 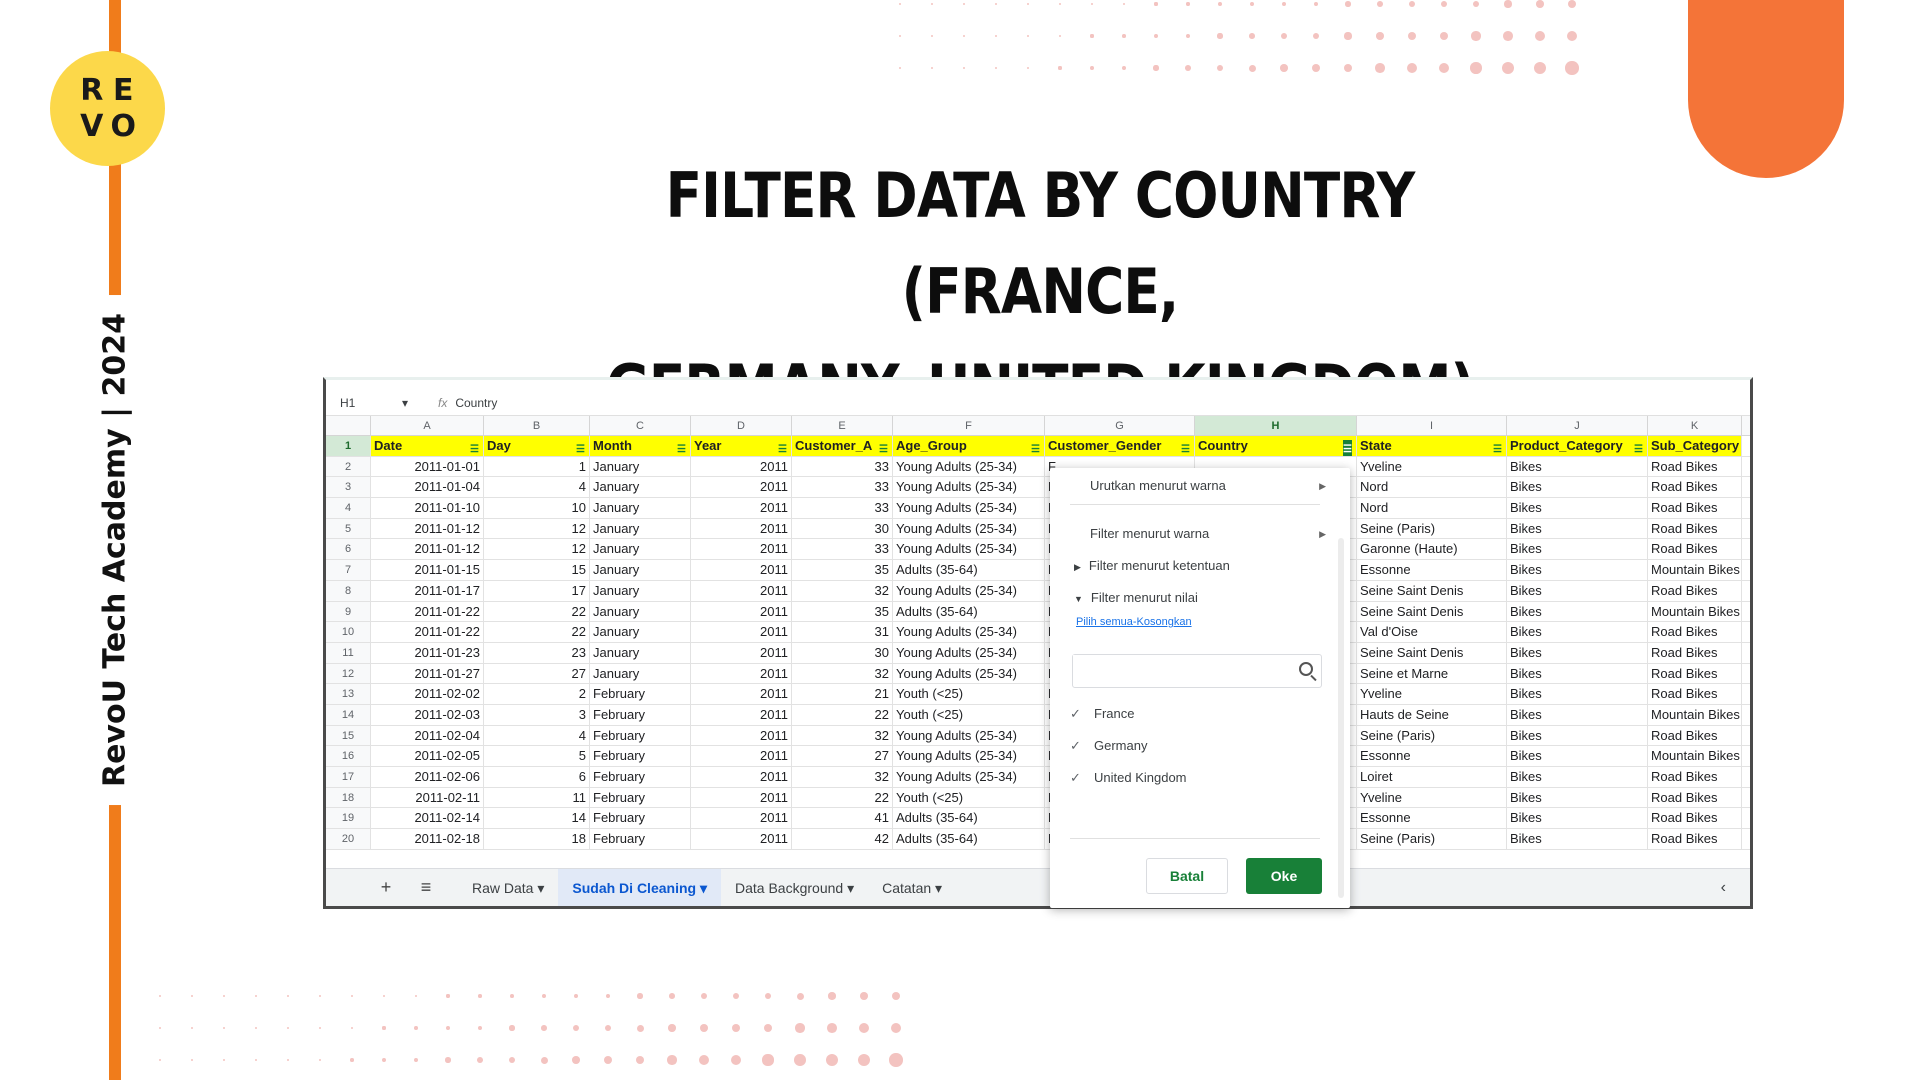 I want to click on row-number: 11, so click(x=348, y=652).